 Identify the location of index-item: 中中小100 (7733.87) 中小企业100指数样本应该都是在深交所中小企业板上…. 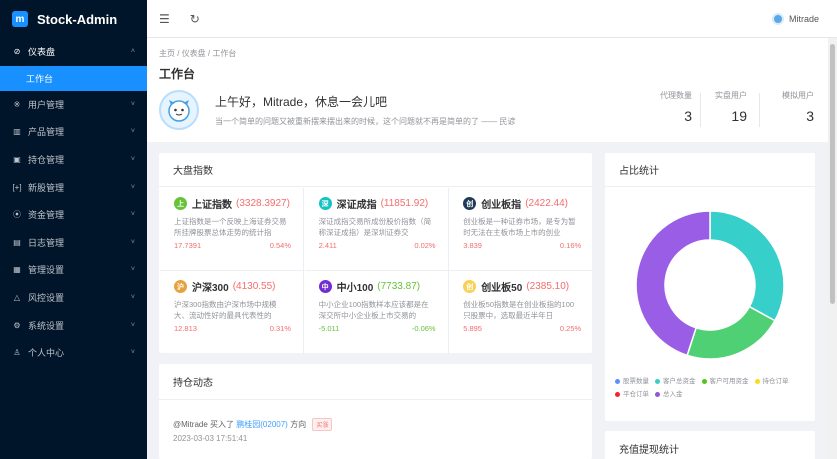
(377, 312).